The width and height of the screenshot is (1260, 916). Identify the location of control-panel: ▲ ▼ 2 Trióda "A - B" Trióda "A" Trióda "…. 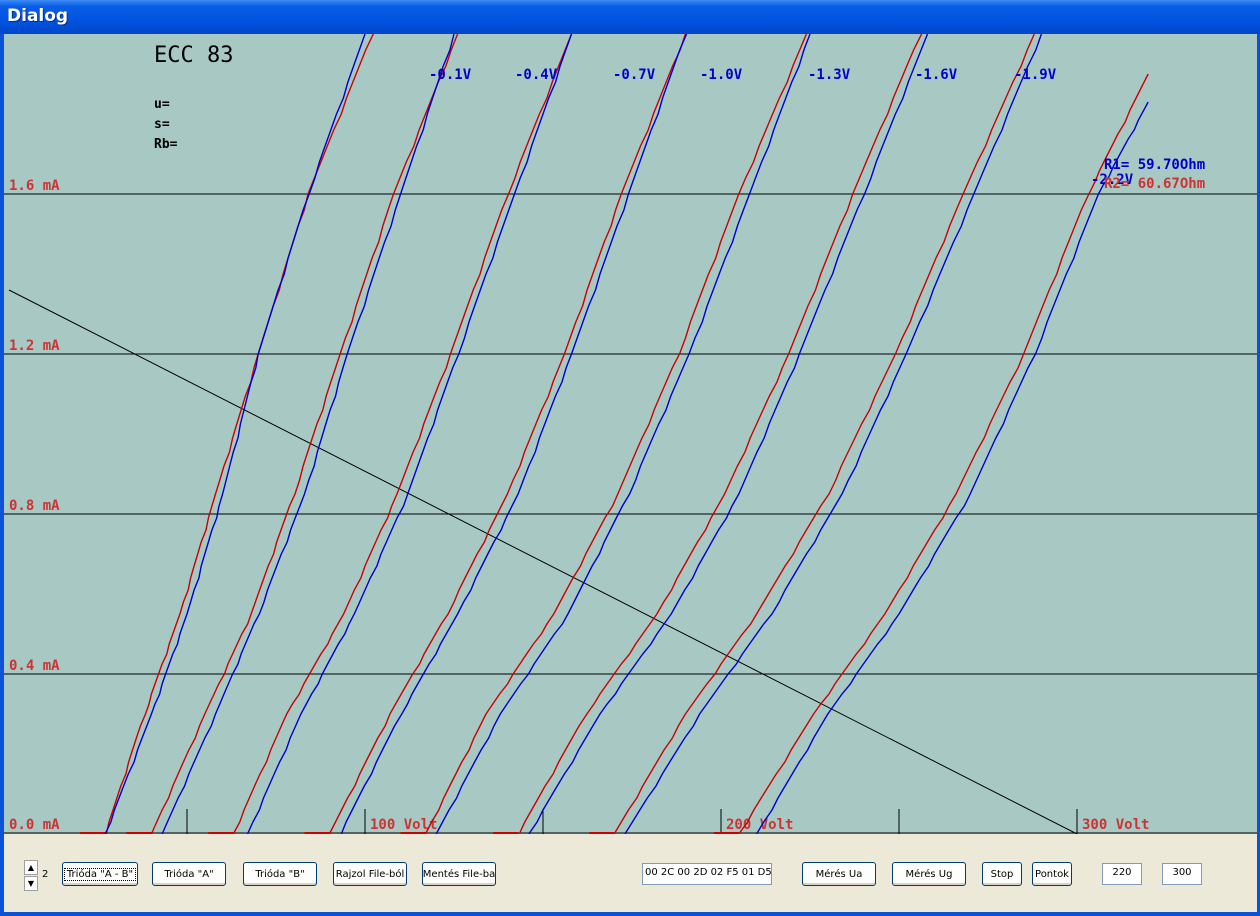
(630, 873).